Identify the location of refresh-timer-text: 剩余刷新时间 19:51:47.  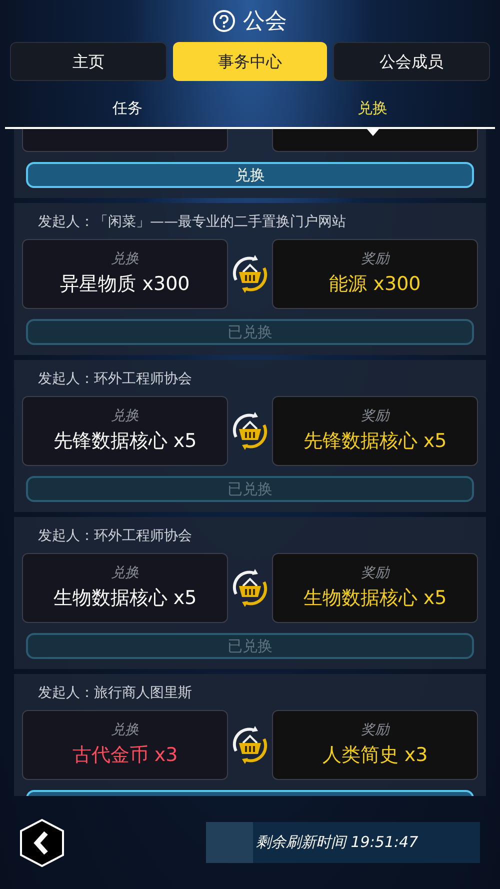
(337, 843).